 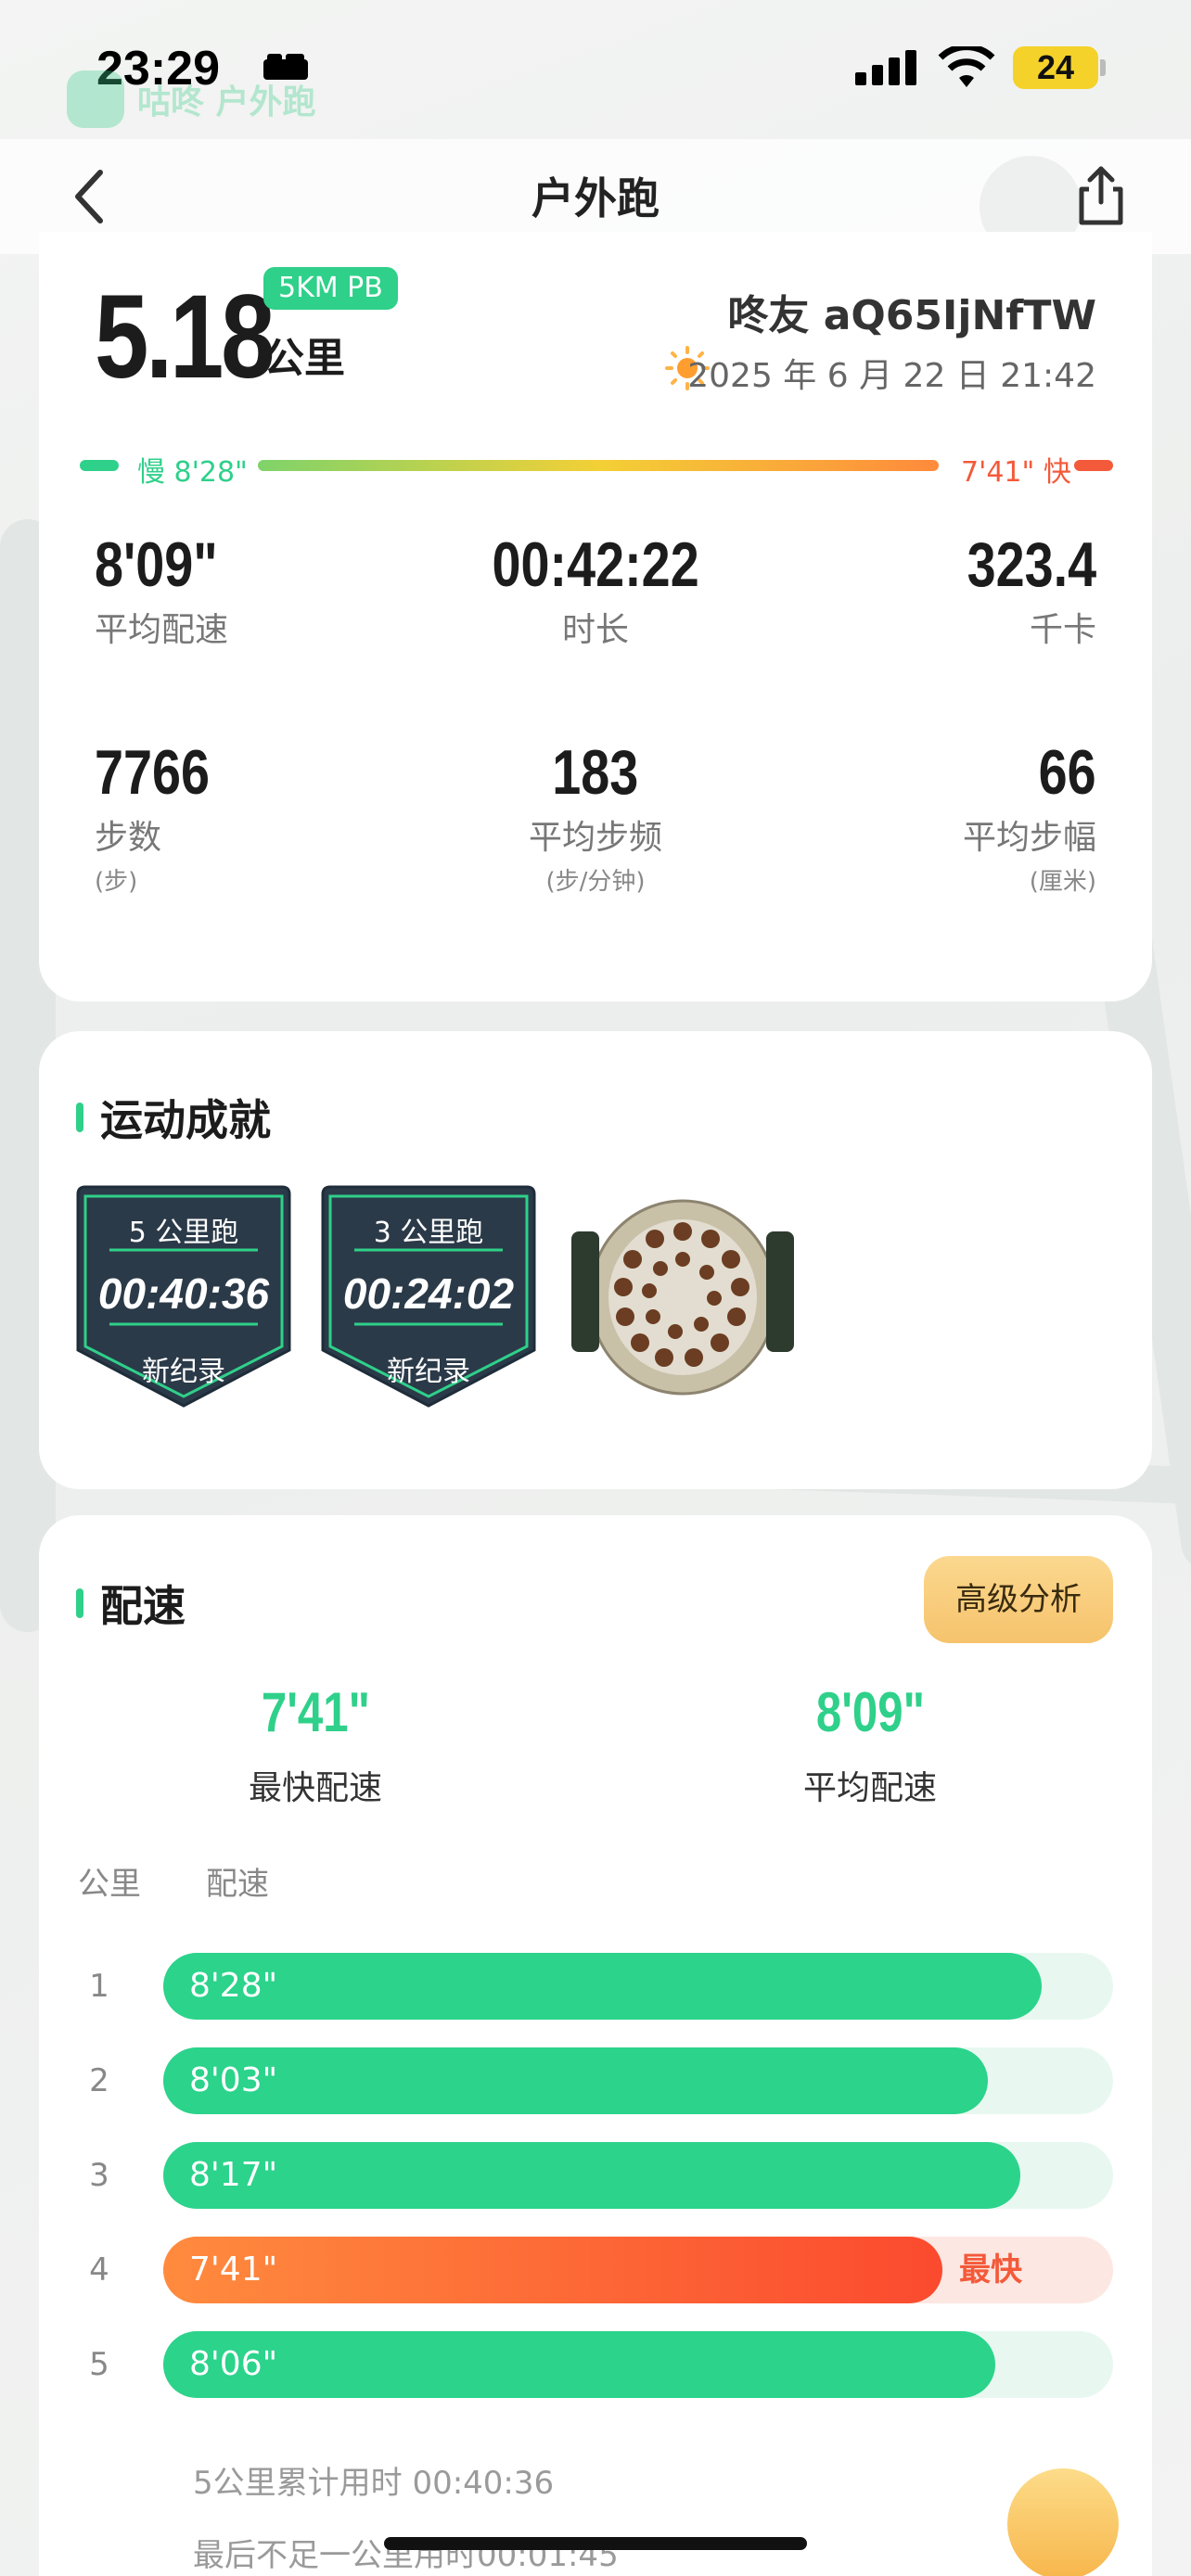 I want to click on app-logo, so click(x=95, y=99).